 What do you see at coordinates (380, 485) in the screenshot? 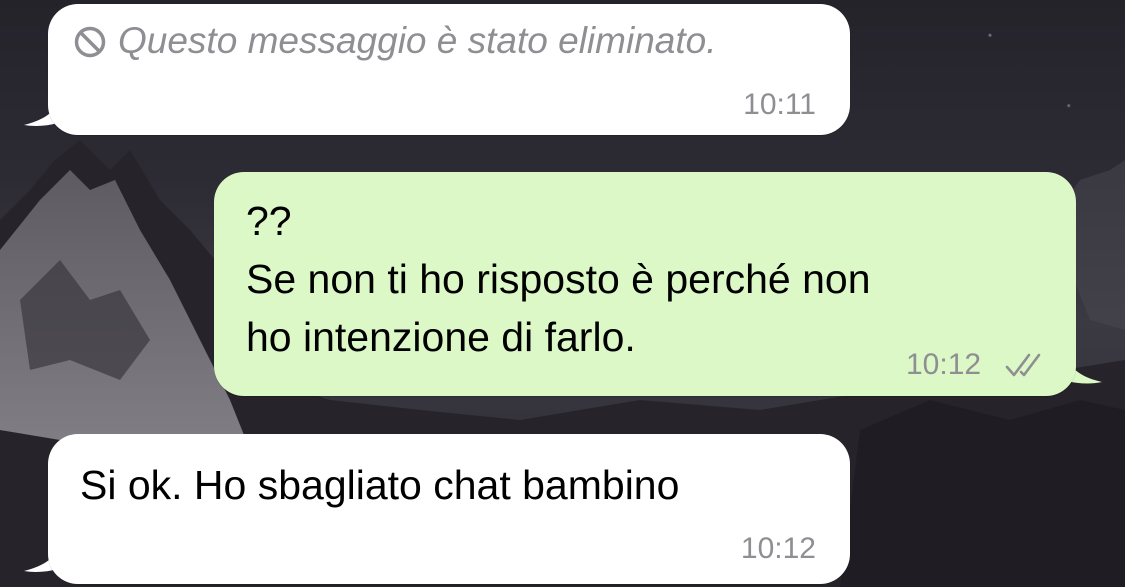
I see `message-text: Si ok. Ho sbagliato chat bambino` at bounding box center [380, 485].